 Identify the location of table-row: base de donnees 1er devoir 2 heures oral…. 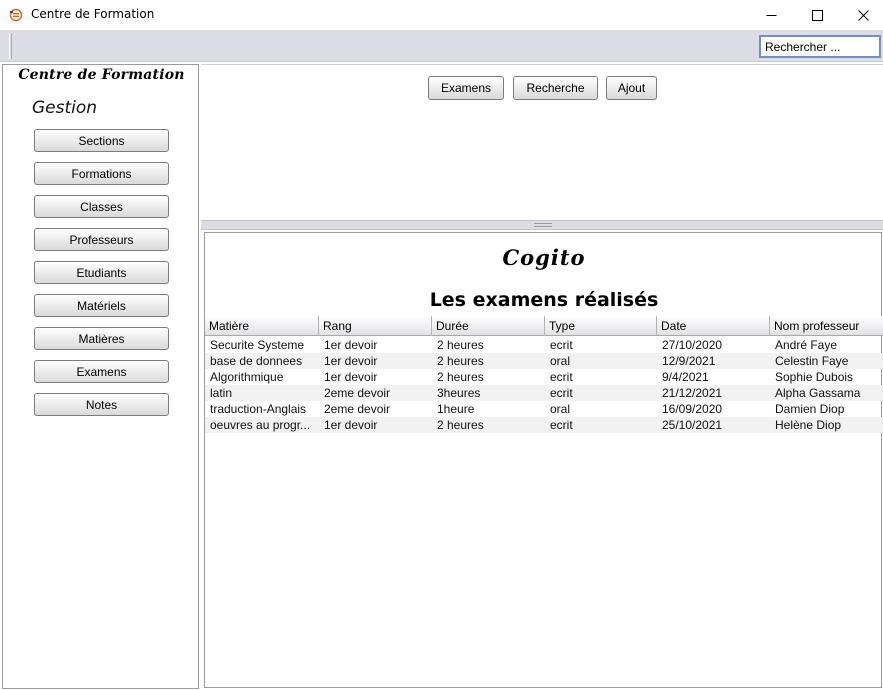
(544, 361).